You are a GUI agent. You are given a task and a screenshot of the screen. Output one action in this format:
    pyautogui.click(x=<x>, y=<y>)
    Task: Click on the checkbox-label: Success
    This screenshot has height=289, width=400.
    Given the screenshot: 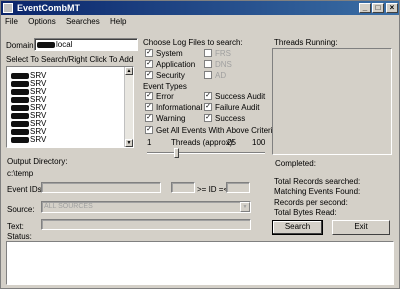 What is the action you would take?
    pyautogui.click(x=230, y=118)
    